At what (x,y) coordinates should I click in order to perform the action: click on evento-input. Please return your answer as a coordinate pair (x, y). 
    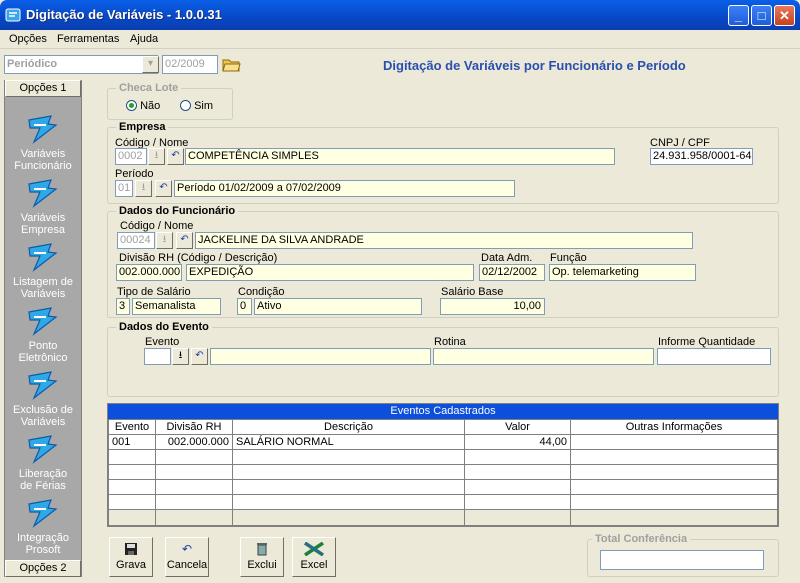
    Looking at the image, I should click on (157, 356).